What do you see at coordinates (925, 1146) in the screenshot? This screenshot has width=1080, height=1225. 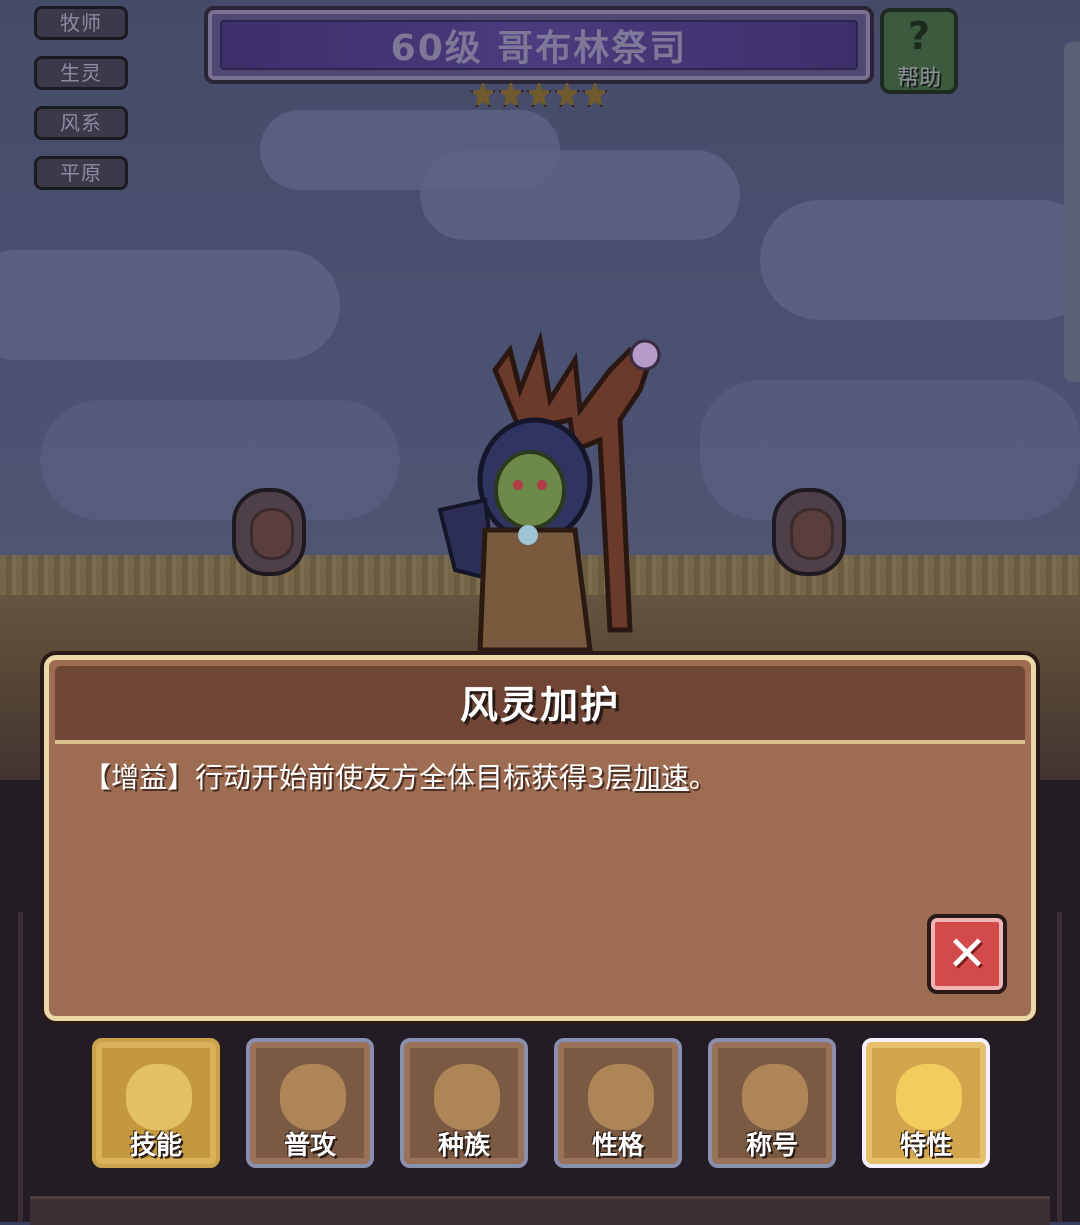 I see `tab-label: 特性` at bounding box center [925, 1146].